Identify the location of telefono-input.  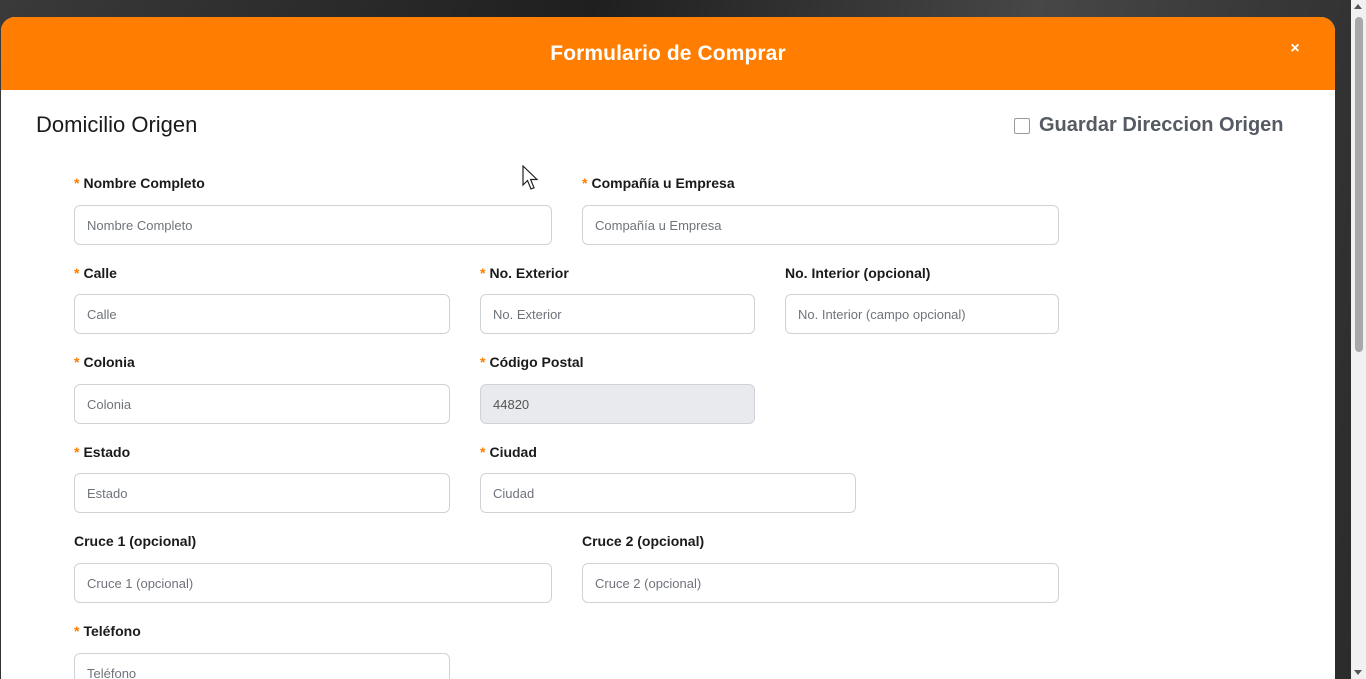
(262, 666).